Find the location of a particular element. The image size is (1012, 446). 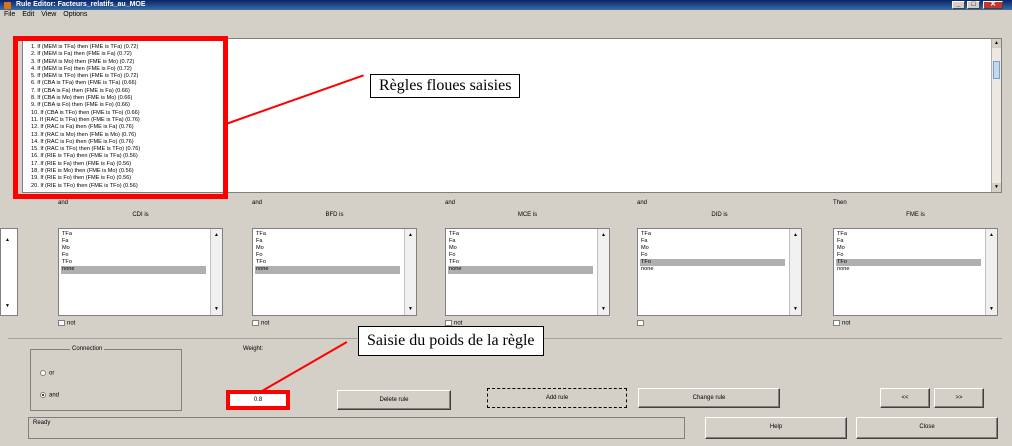

scroll-down-icon: ▼ is located at coordinates (996, 187).